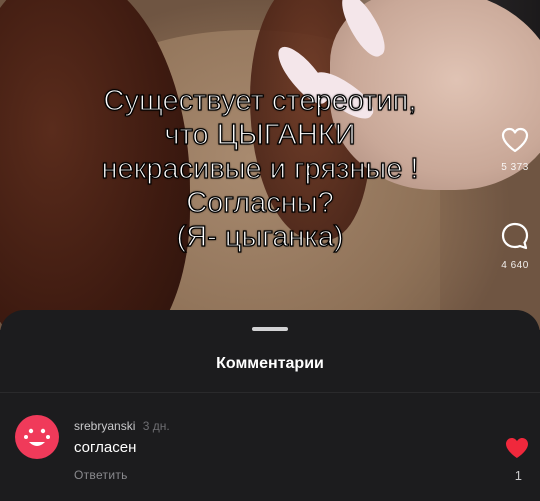  Describe the element at coordinates (104, 426) in the screenshot. I see `comment-author: srebryanski` at that location.